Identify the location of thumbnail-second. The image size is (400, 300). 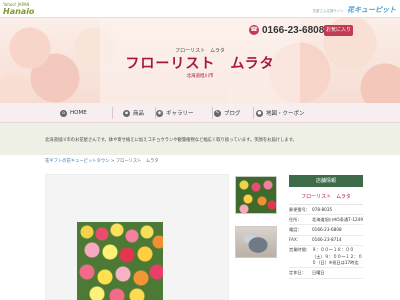
(256, 242).